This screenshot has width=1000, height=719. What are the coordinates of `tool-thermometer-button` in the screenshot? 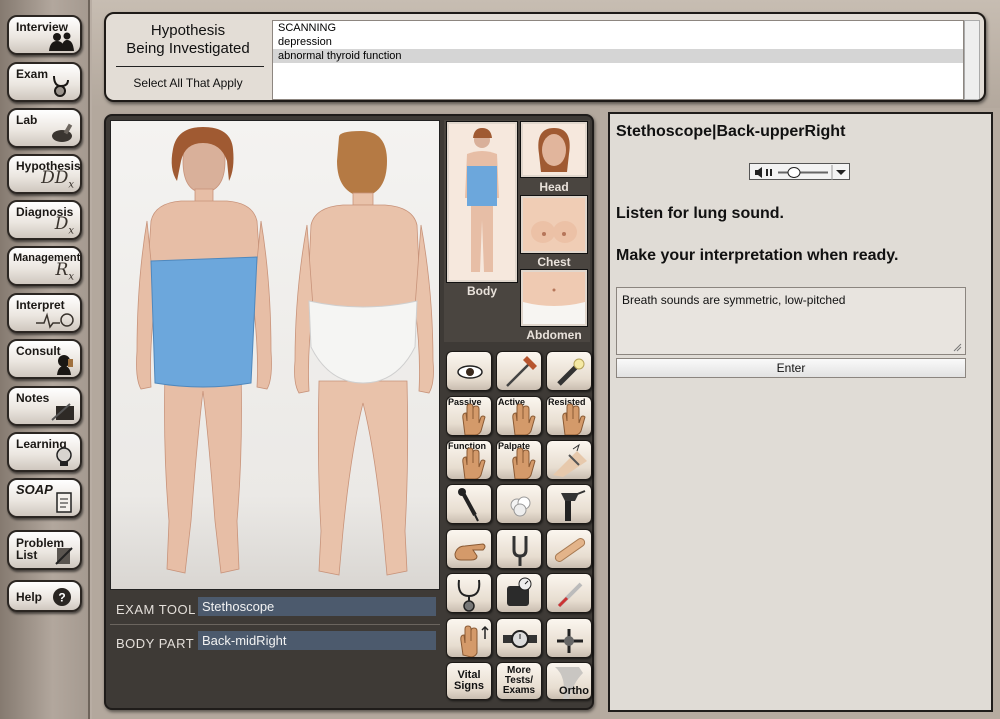 It's located at (569, 593).